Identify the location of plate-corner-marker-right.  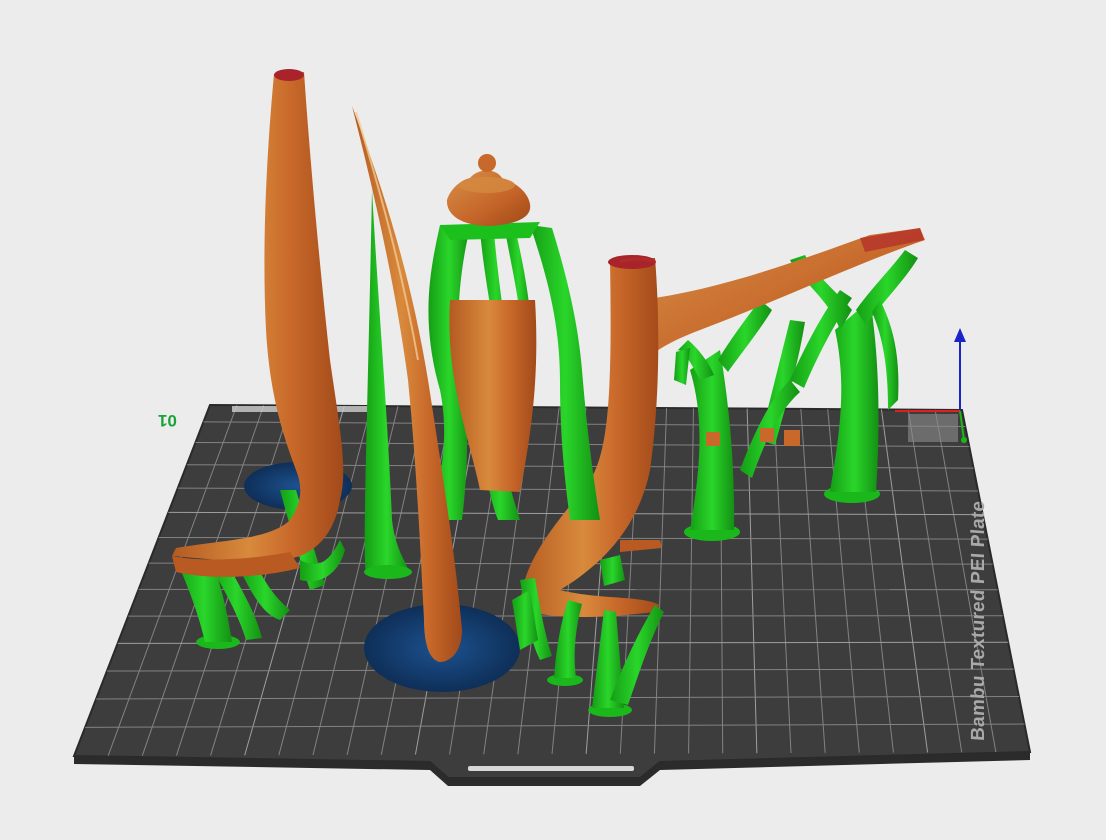
(933, 428).